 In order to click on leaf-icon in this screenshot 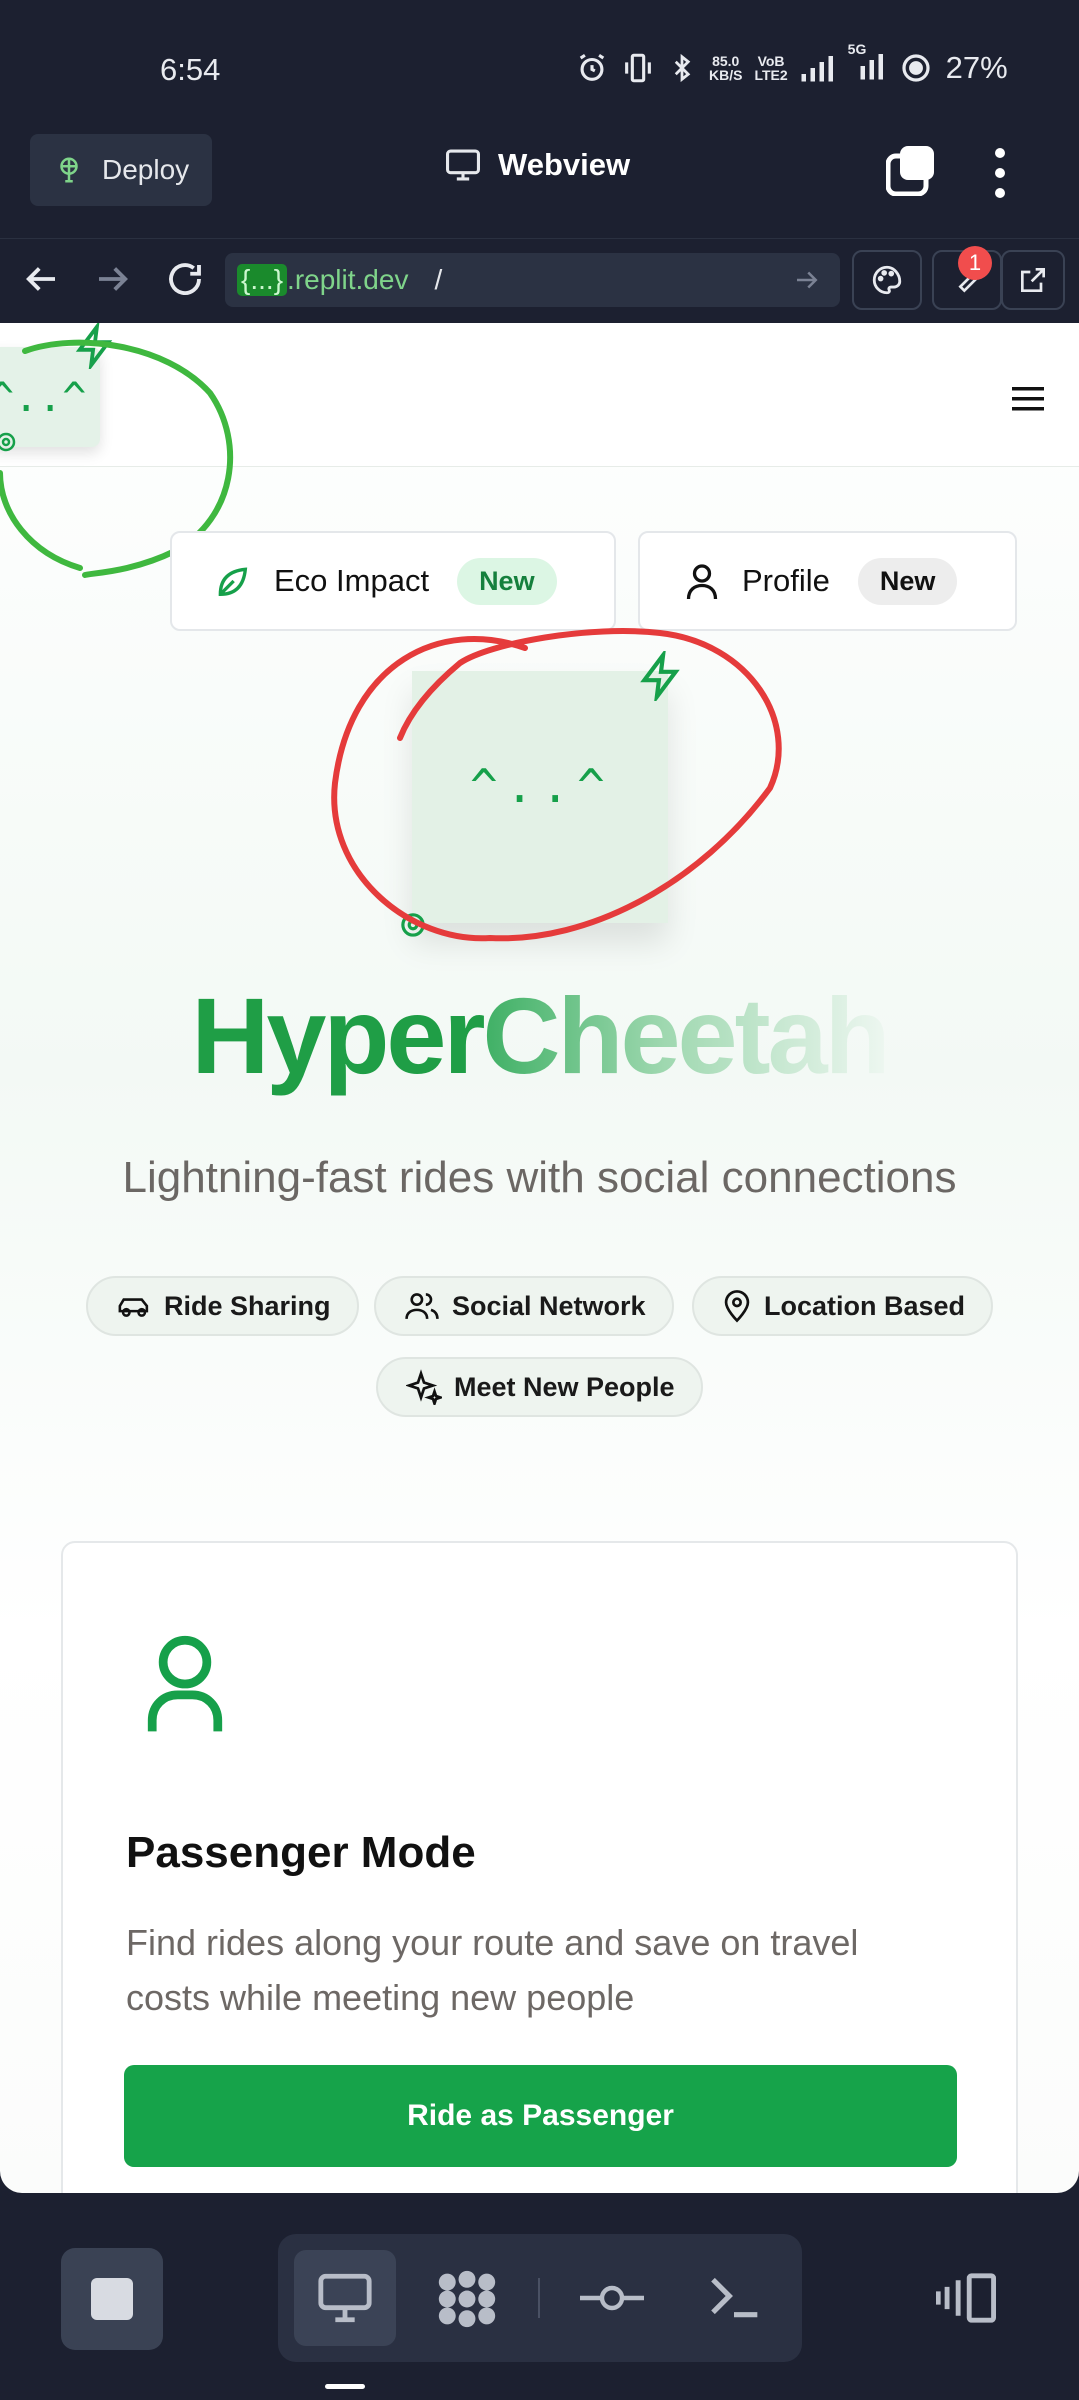, I will do `click(233, 582)`.